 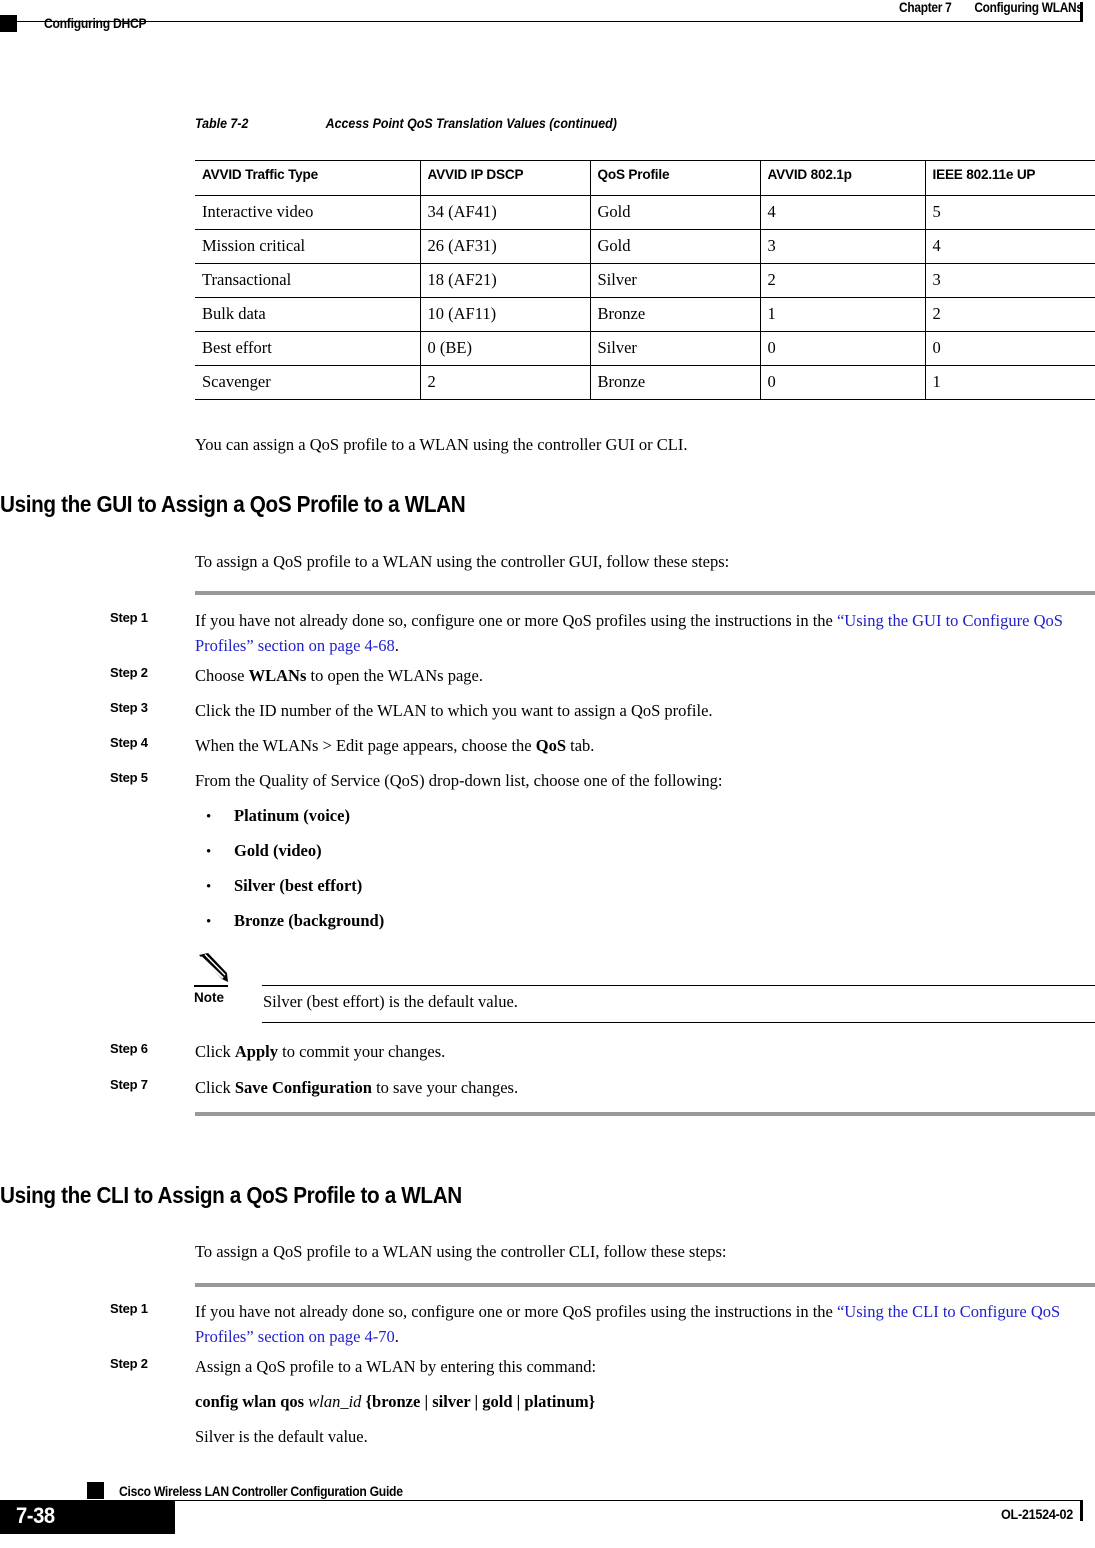 I want to click on step-text-pre: Click, so click(x=215, y=1087).